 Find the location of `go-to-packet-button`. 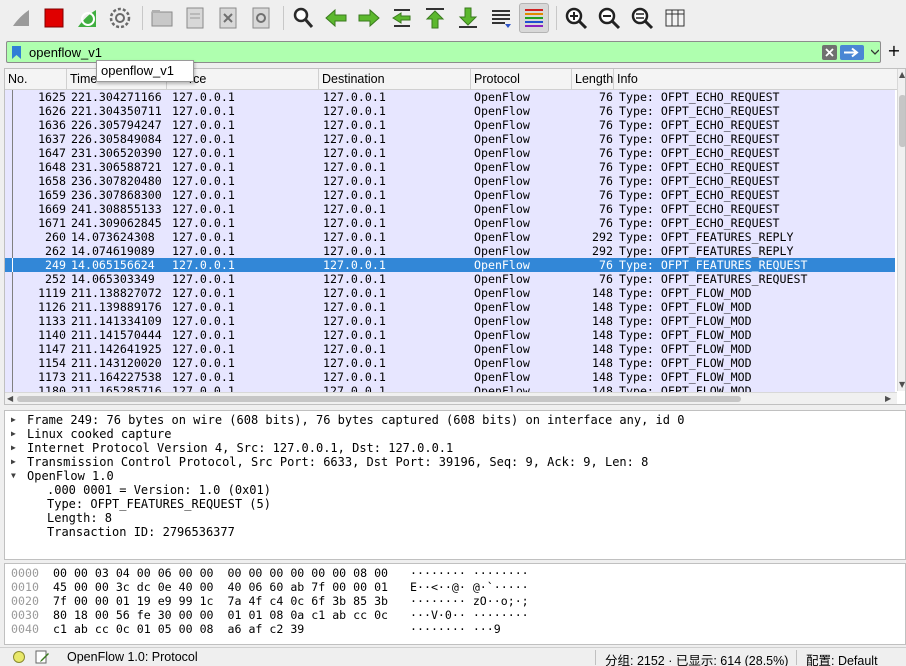

go-to-packet-button is located at coordinates (402, 18).